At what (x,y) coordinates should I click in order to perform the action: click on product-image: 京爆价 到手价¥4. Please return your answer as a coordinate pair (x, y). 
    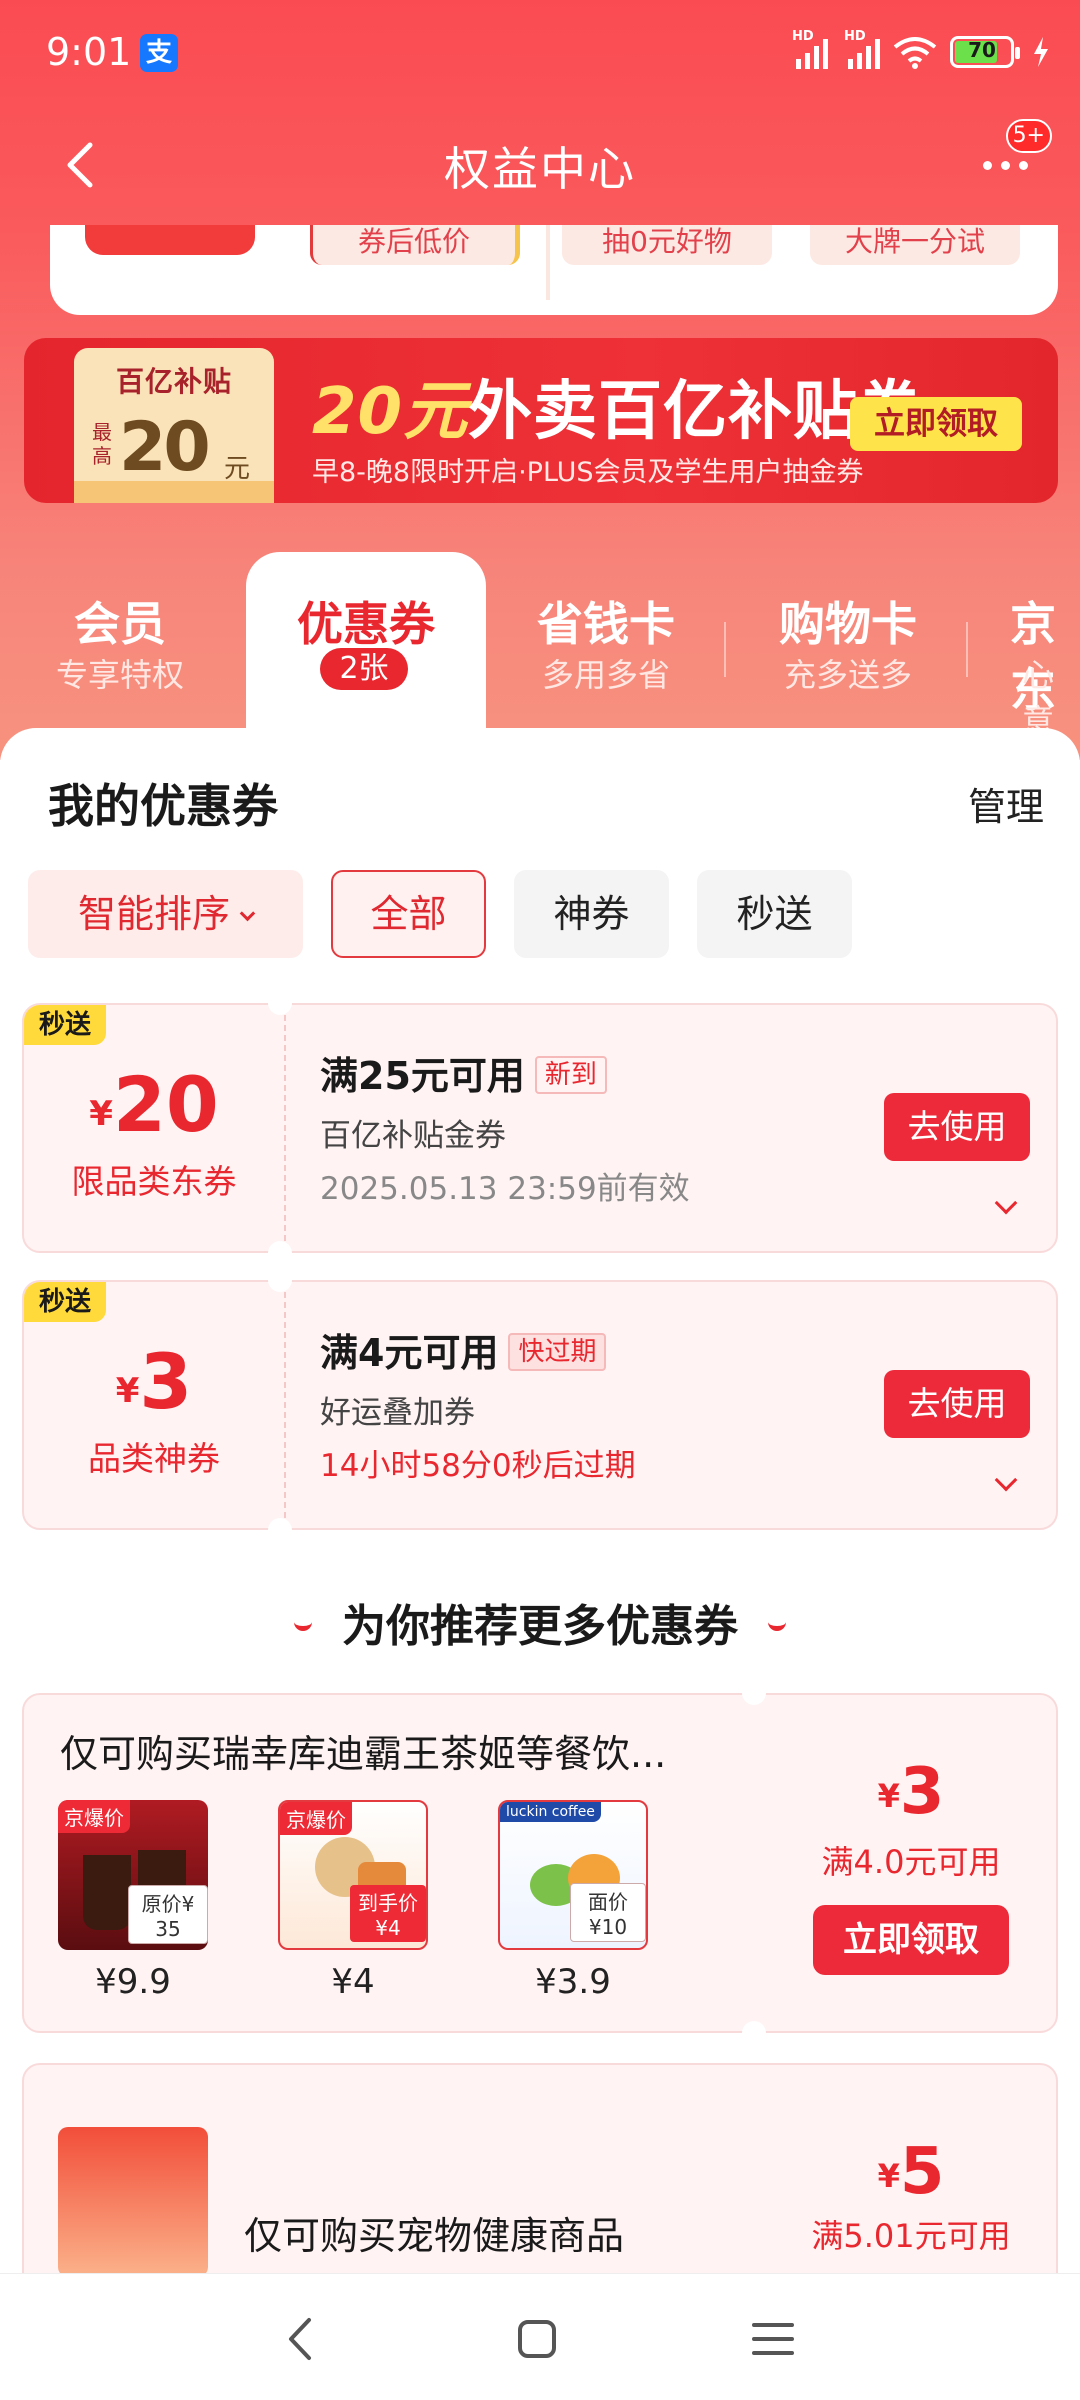
    Looking at the image, I should click on (353, 1875).